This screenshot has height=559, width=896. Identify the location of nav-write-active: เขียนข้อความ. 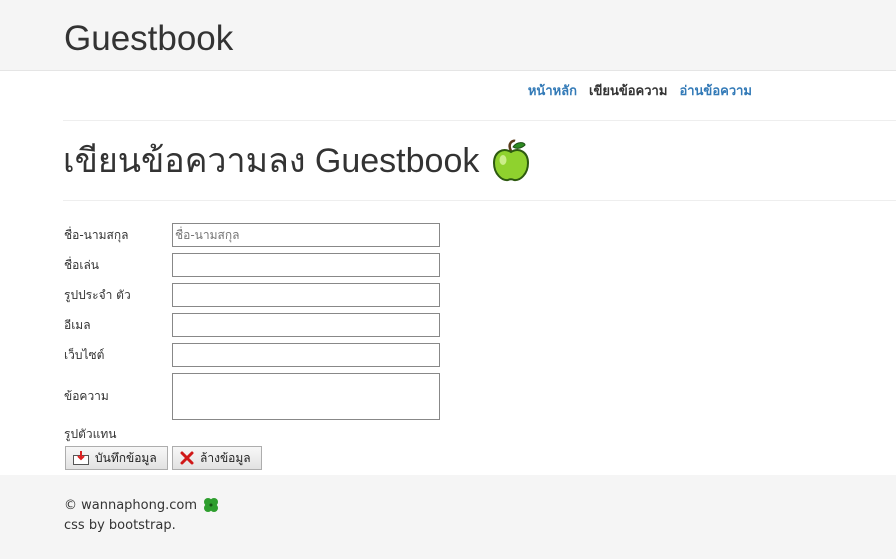
(628, 91).